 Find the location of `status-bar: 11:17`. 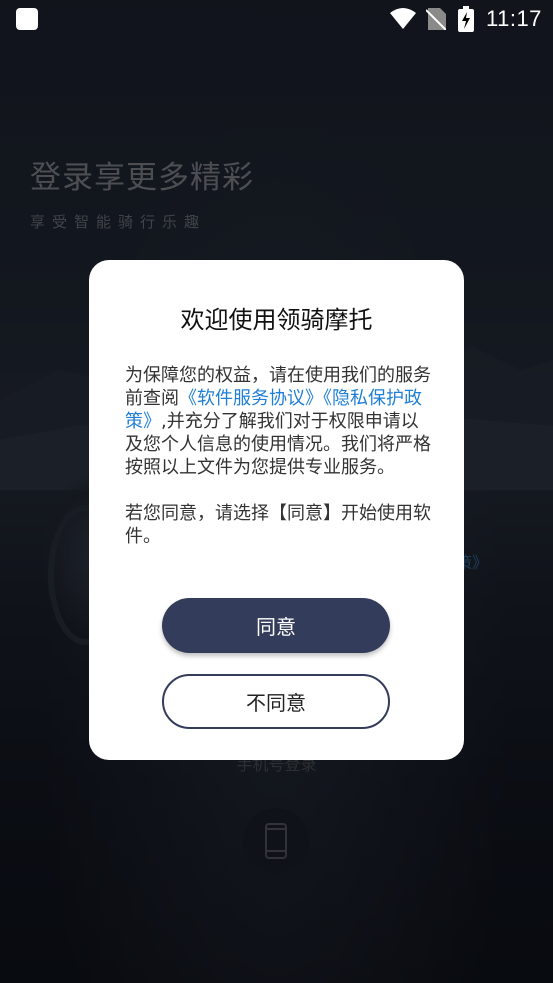

status-bar: 11:17 is located at coordinates (276, 19).